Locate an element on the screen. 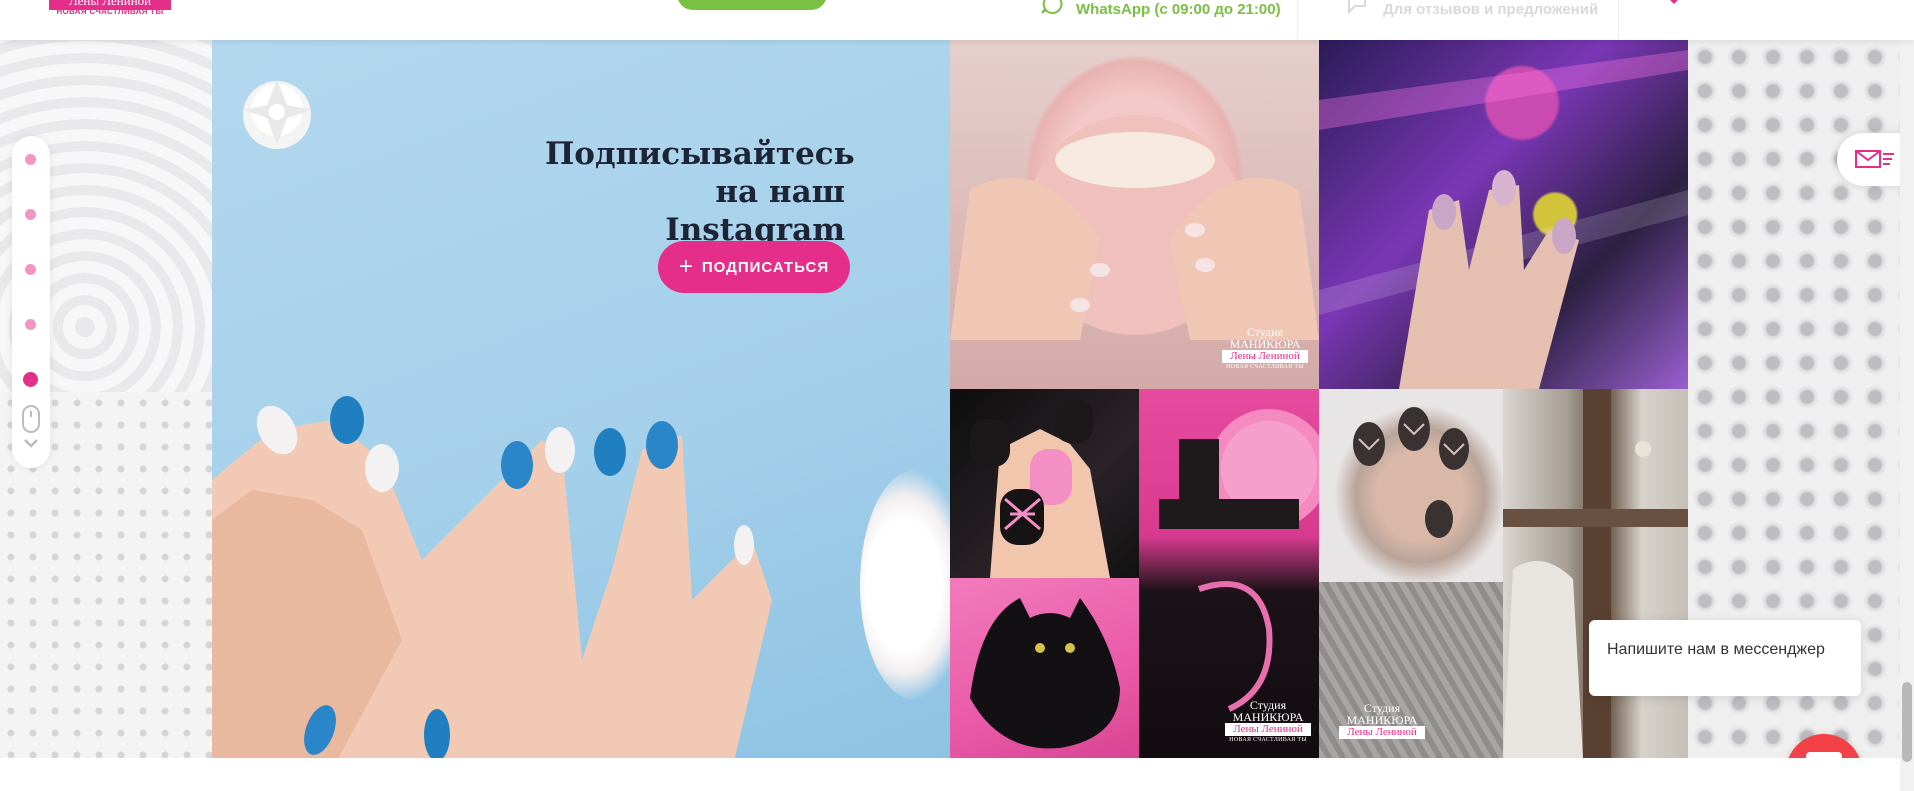  studio-watermark: Студия МАНИКЮРА Лены Лениной is located at coordinates (1382, 720).